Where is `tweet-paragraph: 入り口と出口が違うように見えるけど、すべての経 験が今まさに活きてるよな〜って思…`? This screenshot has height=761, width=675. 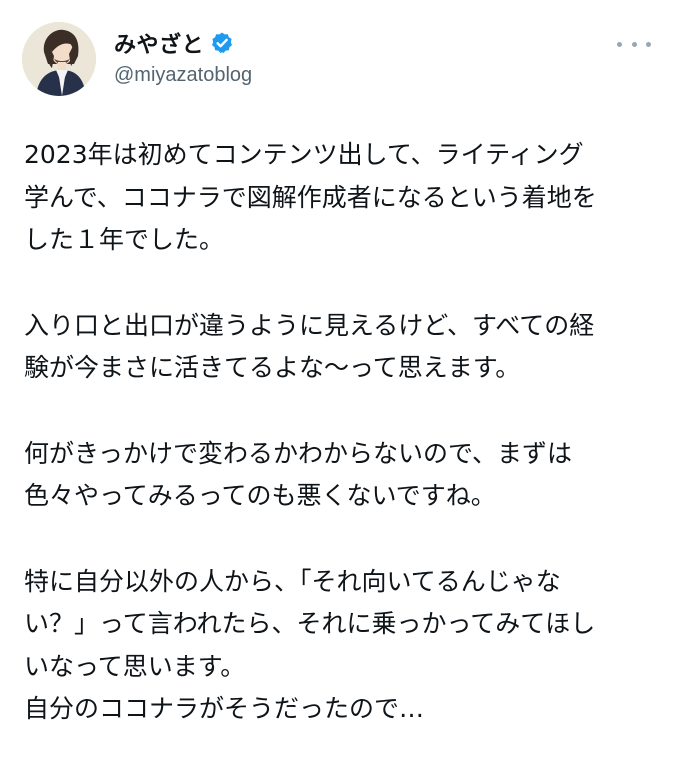 tweet-paragraph: 入り口と出口が違うように見えるけど、すべての経 験が今まさに活きてるよな〜って思… is located at coordinates (339, 347).